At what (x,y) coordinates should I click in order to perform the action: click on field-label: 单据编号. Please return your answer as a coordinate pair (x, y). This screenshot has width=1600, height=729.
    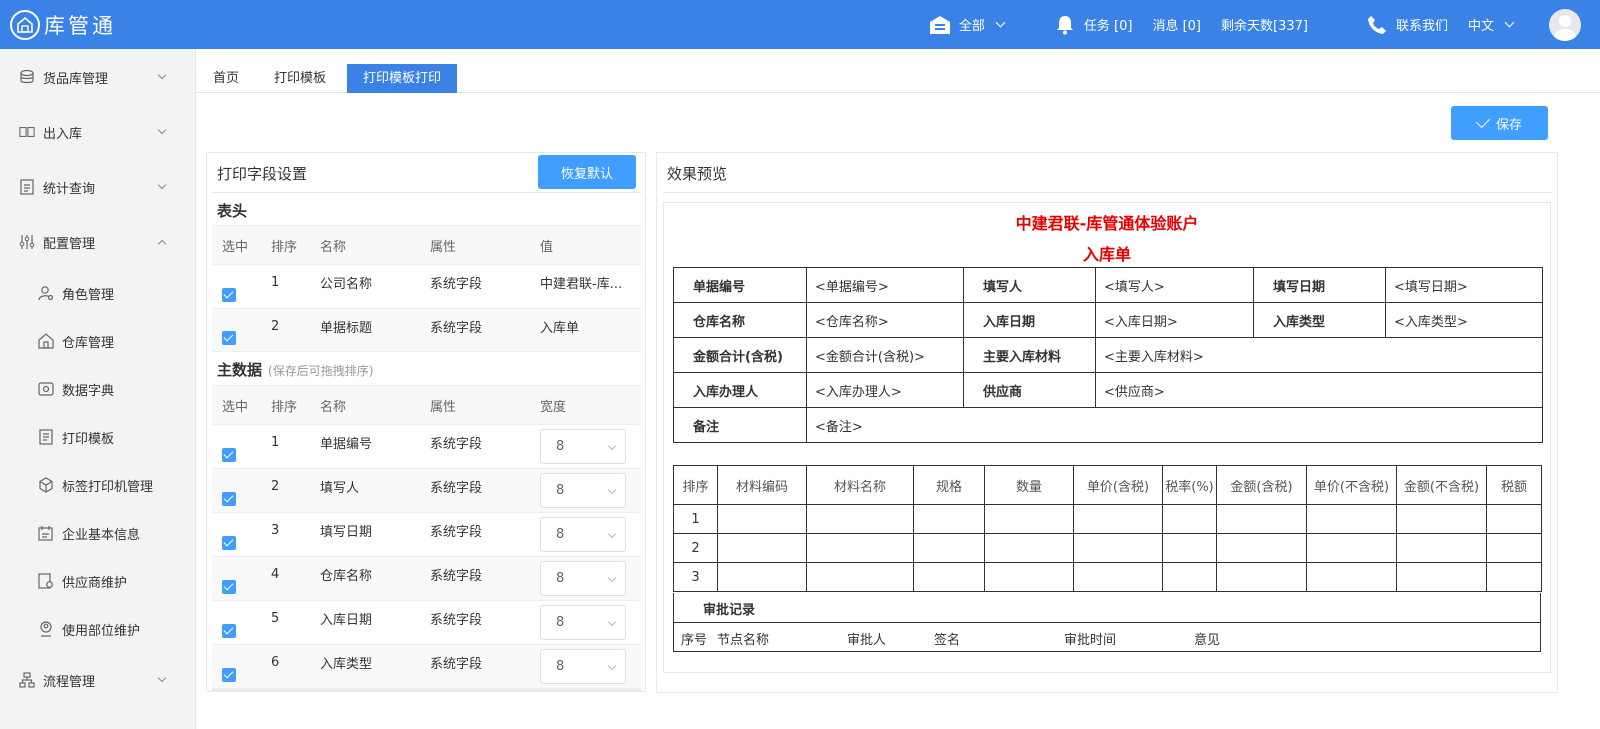
    Looking at the image, I should click on (740, 285).